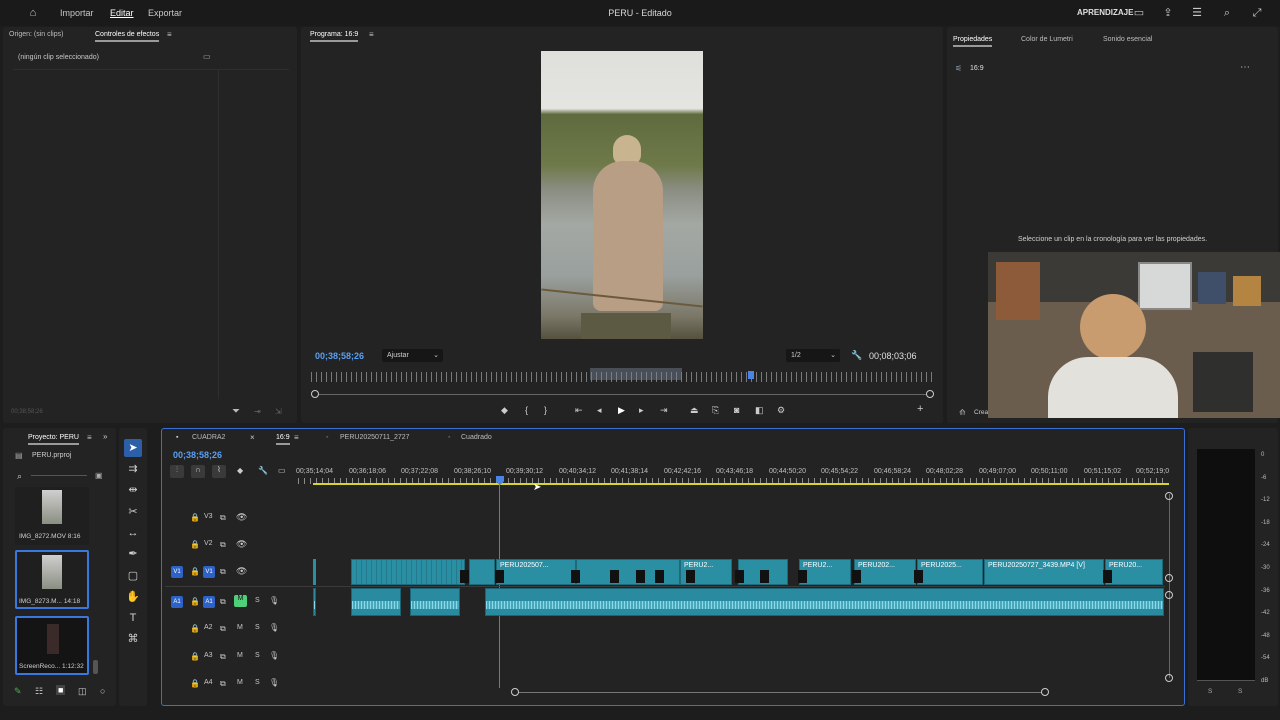 This screenshot has width=1280, height=720. Describe the element at coordinates (636, 374) in the screenshot. I see `in-out-range` at that location.